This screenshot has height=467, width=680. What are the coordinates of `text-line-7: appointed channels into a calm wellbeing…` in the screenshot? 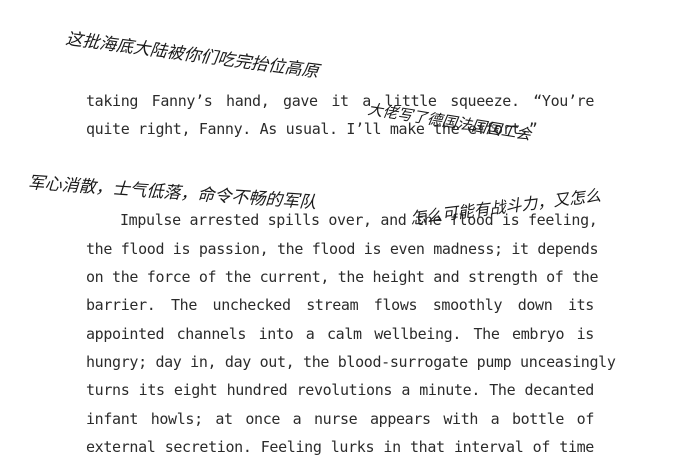 It's located at (340, 334).